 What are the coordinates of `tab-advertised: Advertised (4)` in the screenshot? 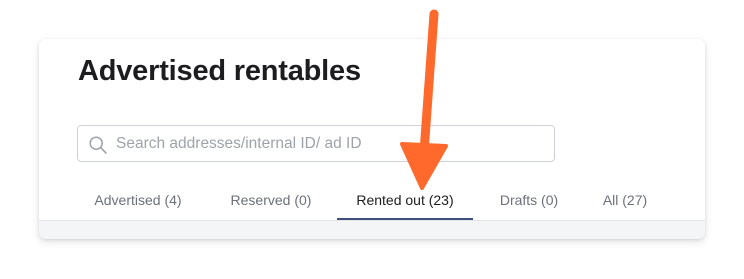 It's located at (138, 199).